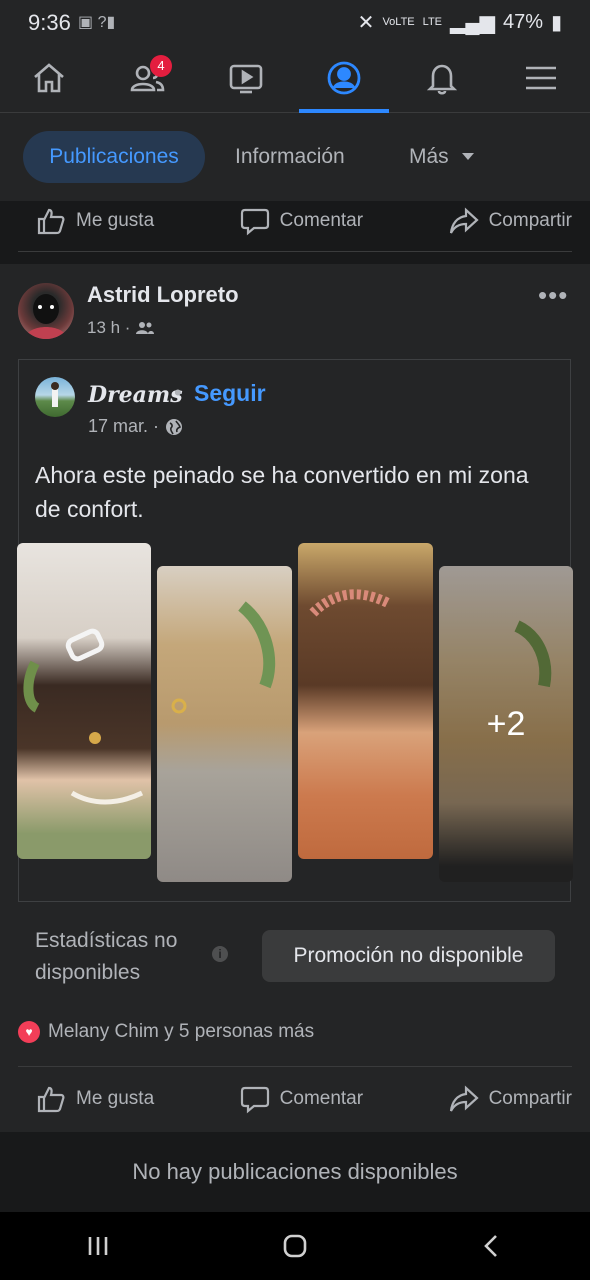 The width and height of the screenshot is (590, 1280). Describe the element at coordinates (230, 393) in the screenshot. I see `follow-button: Seguir` at that location.